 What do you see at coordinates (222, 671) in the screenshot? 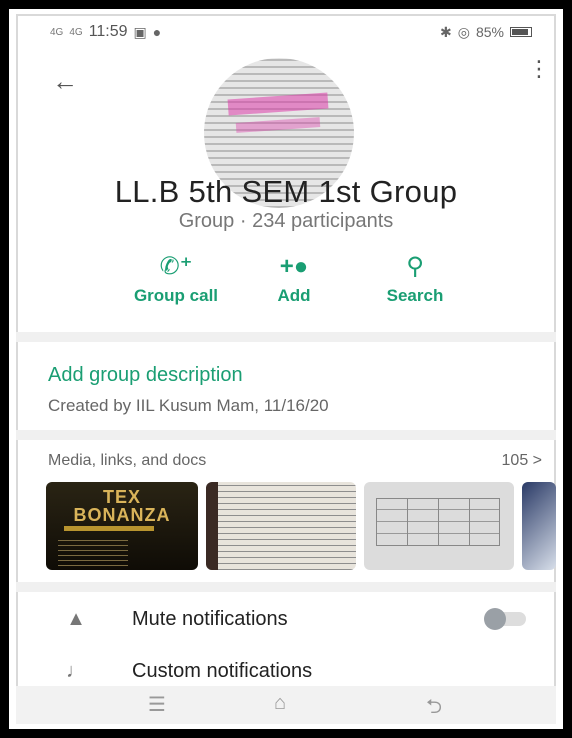
I see `custom-label: Custom notifications` at bounding box center [222, 671].